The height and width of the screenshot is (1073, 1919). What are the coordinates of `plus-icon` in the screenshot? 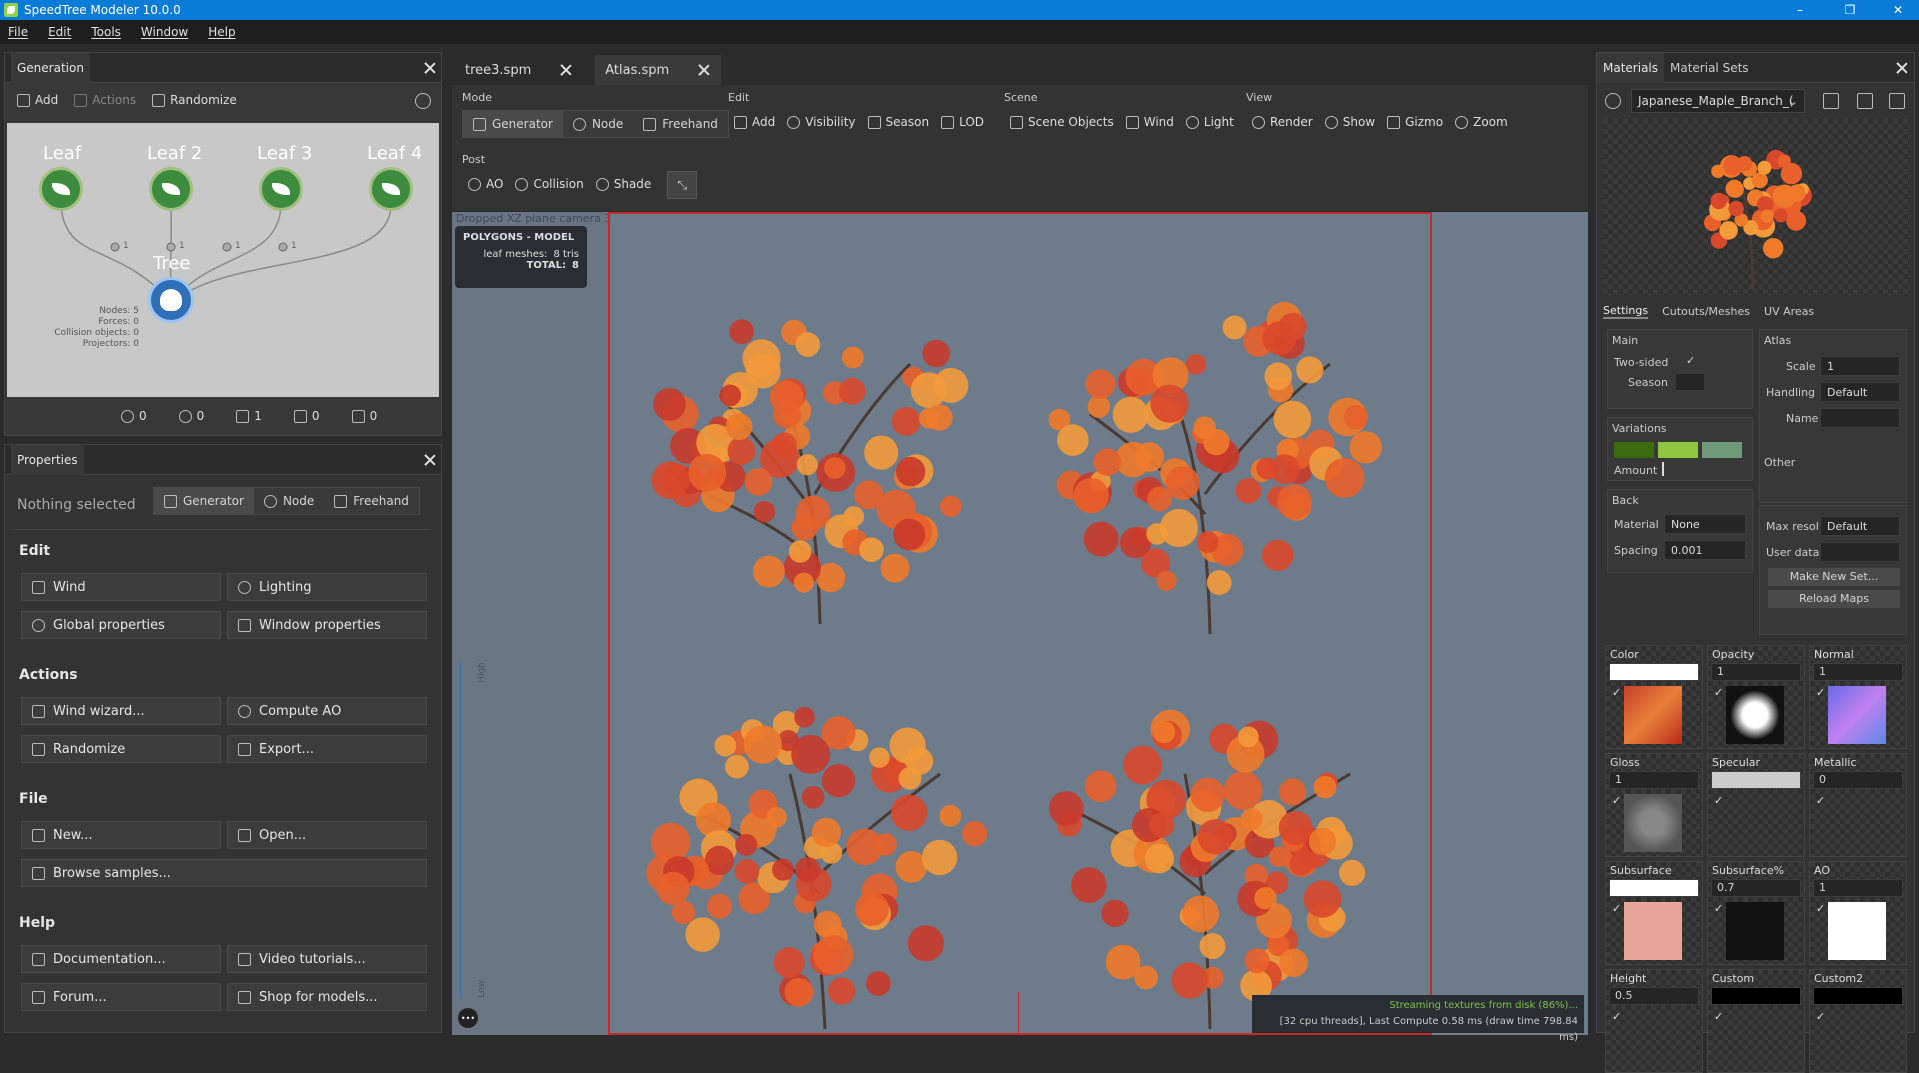 It's located at (1865, 101).